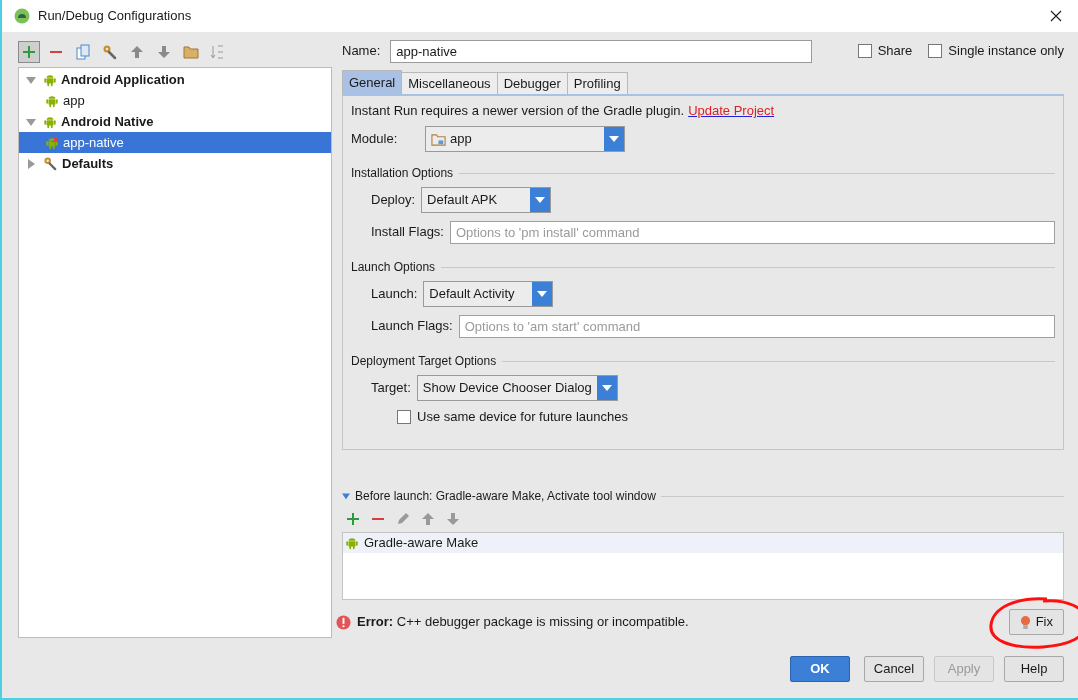  Describe the element at coordinates (756, 326) in the screenshot. I see `flags-field: Options to 'am start' command` at that location.